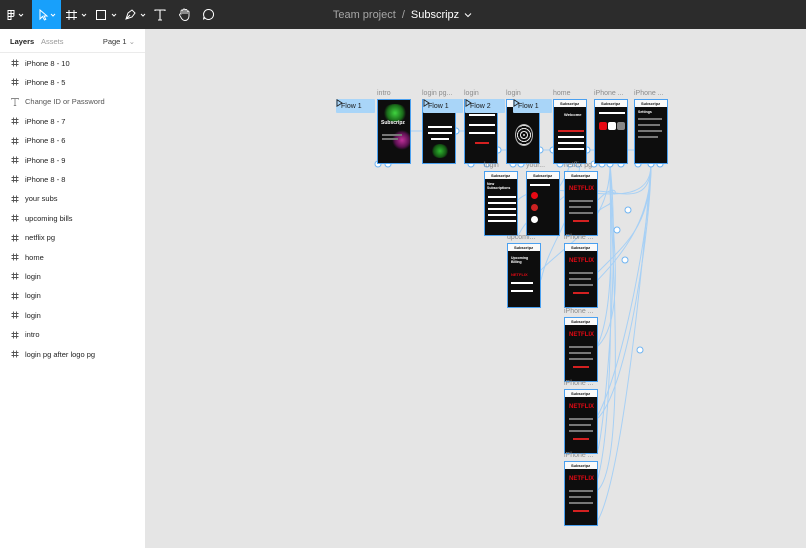 This screenshot has width=806, height=548. I want to click on screen-frame: Subscripz New Subscriptions, so click(501, 203).